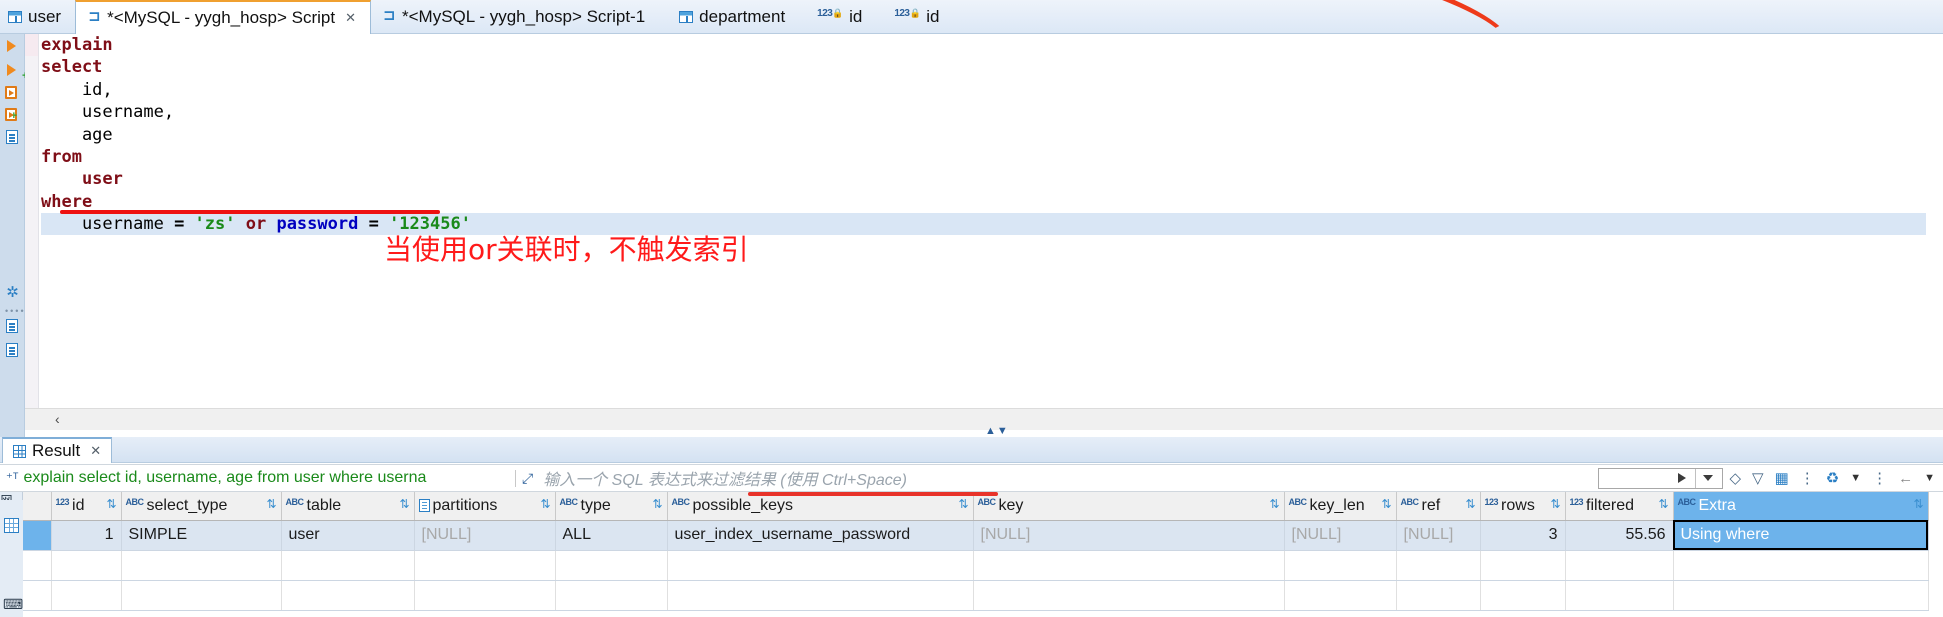 This screenshot has width=1943, height=617. Describe the element at coordinates (1661, 478) in the screenshot. I see `filter-apply-box` at that location.